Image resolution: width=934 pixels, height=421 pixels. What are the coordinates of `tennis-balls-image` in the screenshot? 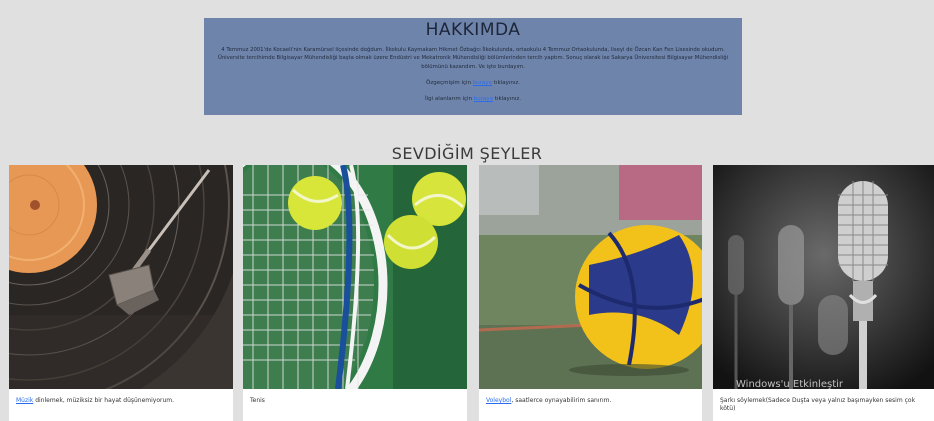 It's located at (355, 277).